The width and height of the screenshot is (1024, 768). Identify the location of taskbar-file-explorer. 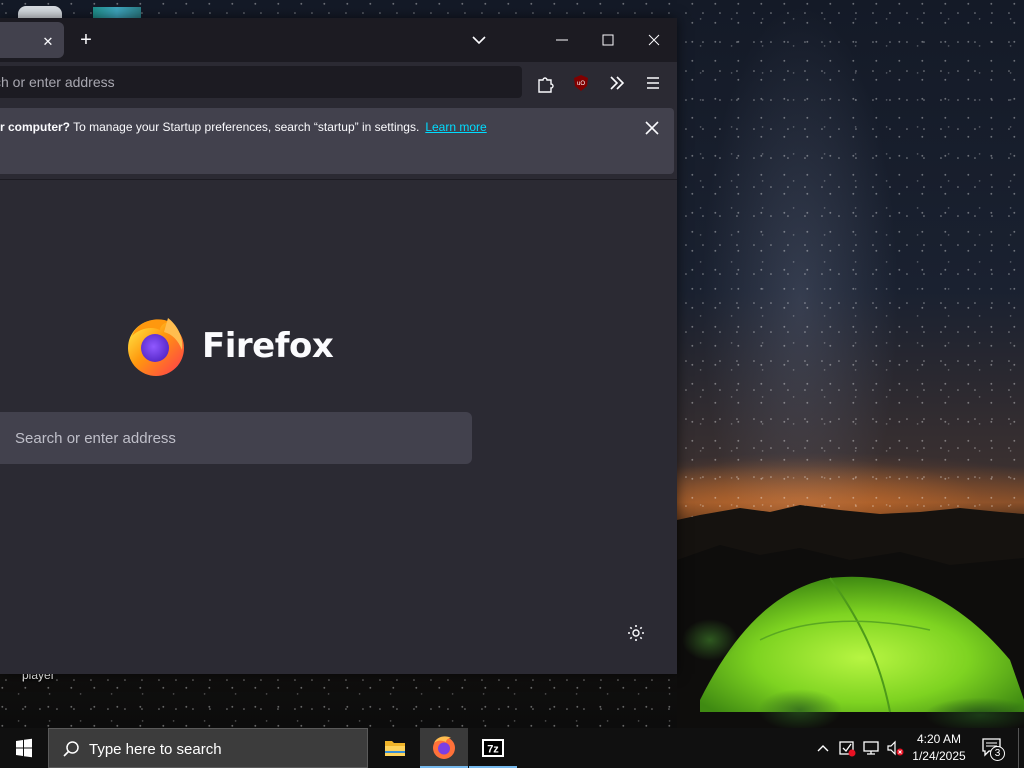
(395, 748).